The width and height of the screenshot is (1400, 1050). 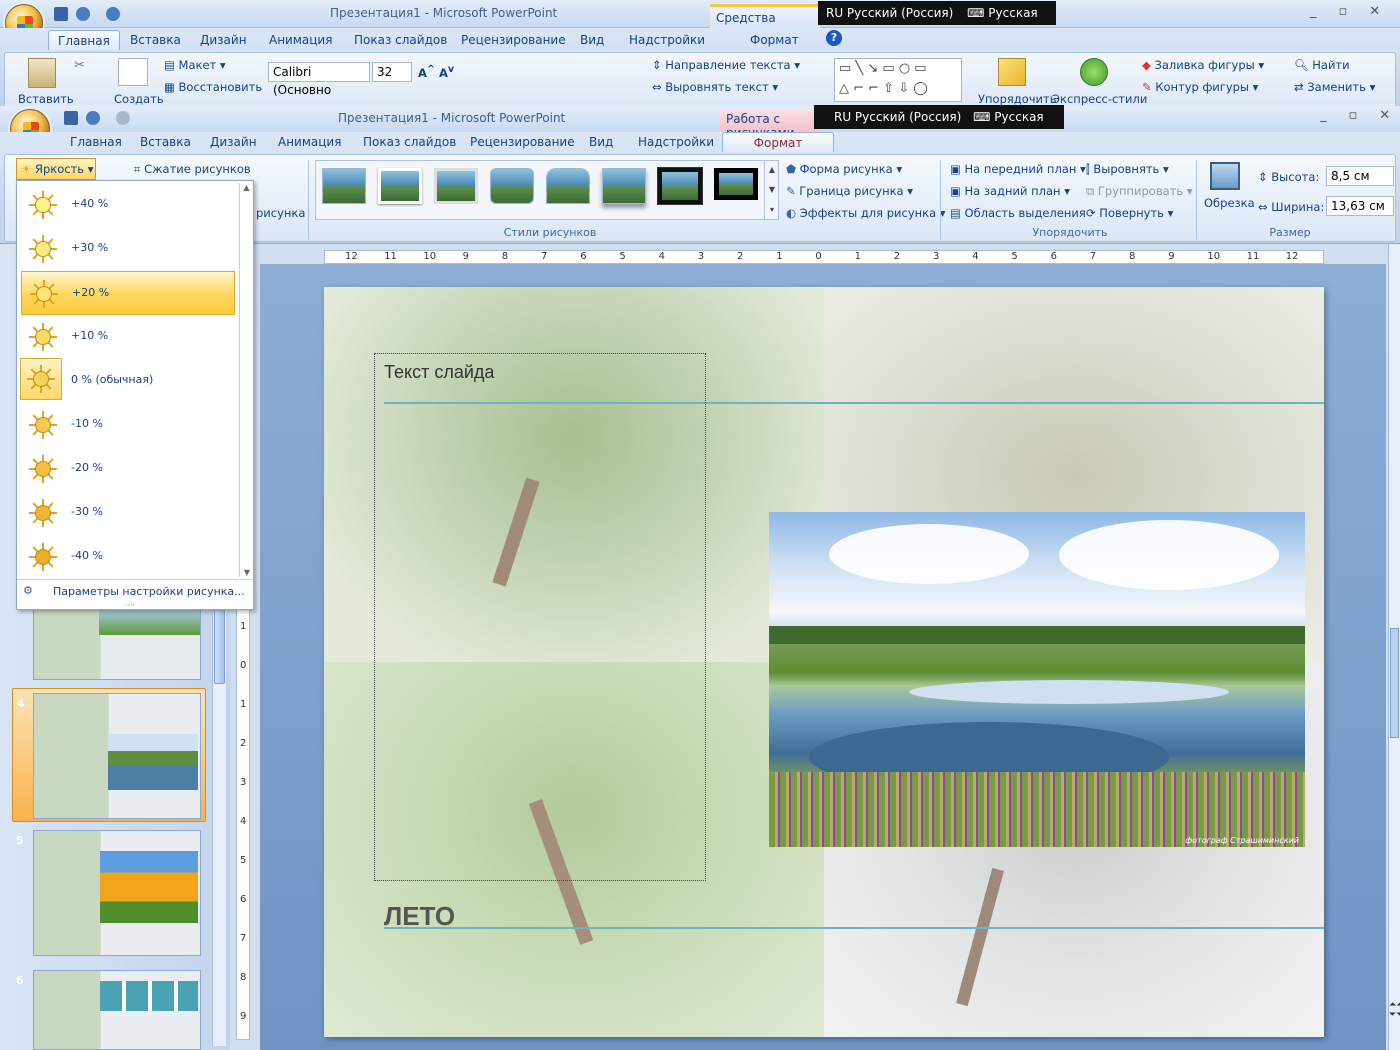 I want to click on align-text-button: ⇔ Выровнять текст ▾, so click(x=715, y=87).